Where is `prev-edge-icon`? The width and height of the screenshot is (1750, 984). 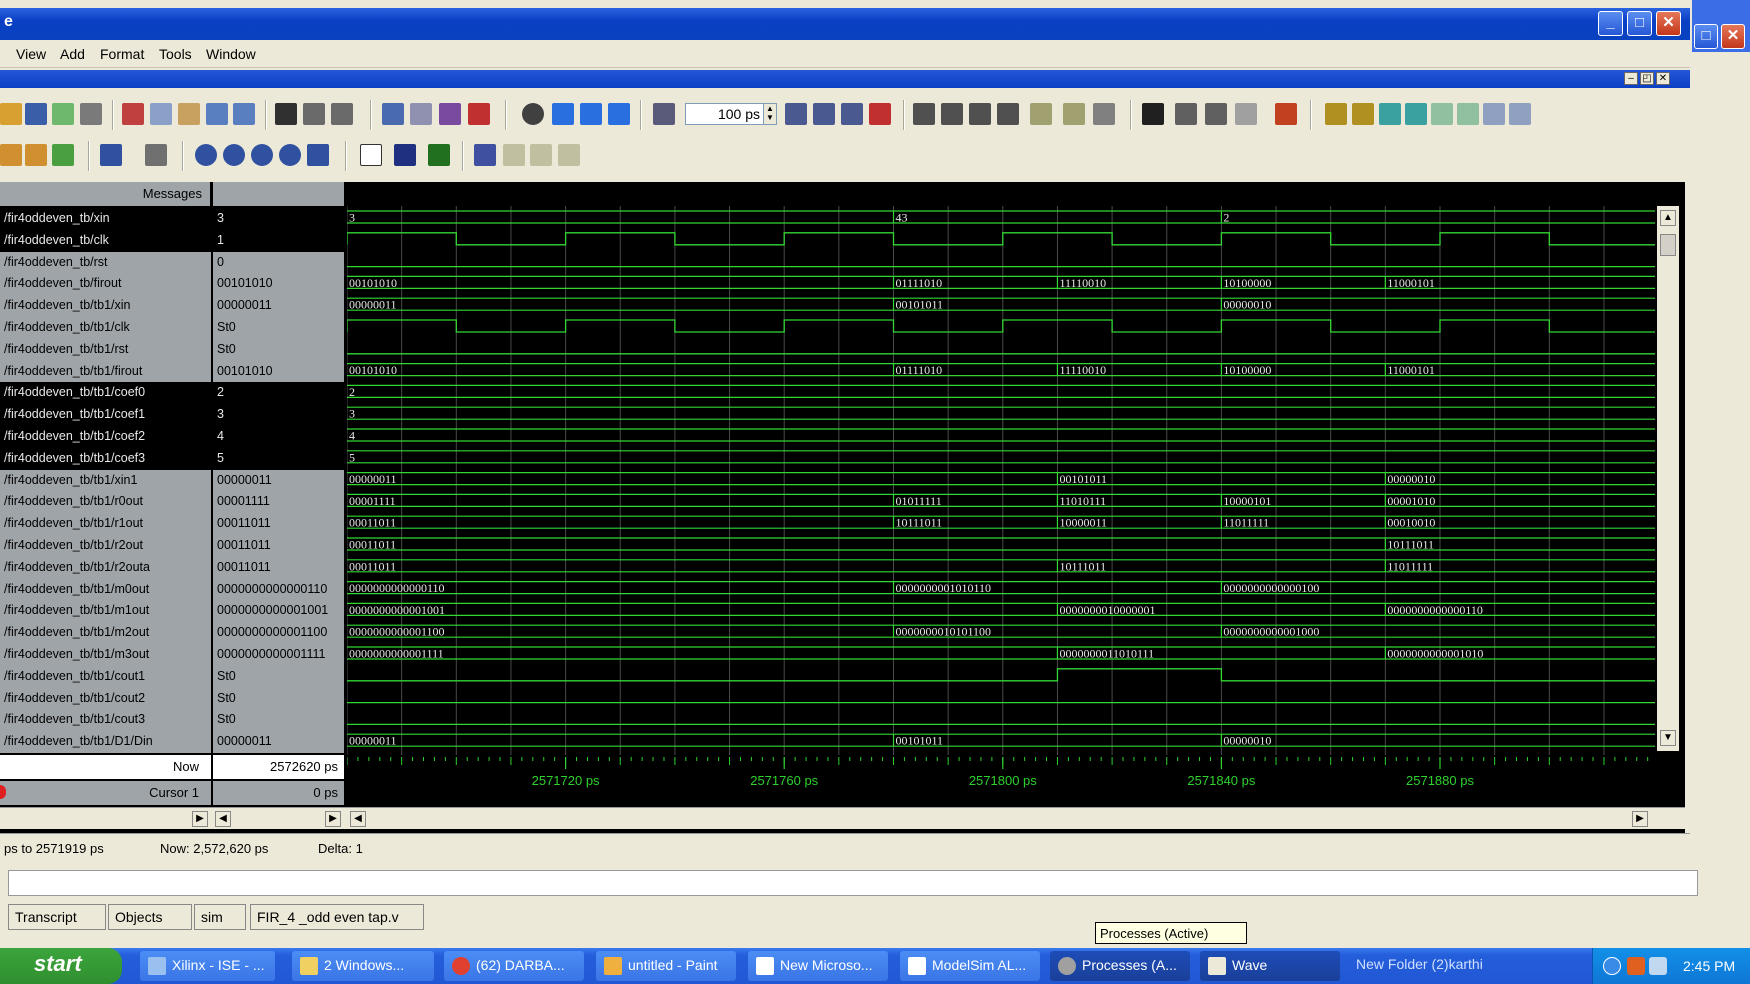
prev-edge-icon is located at coordinates (1390, 114).